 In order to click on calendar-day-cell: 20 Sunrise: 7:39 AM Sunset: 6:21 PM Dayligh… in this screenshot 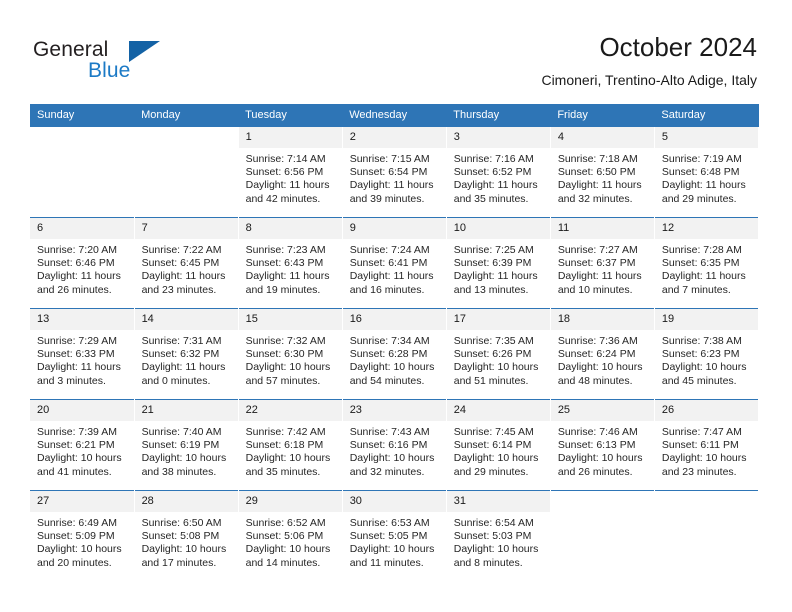, I will do `click(82, 445)`.